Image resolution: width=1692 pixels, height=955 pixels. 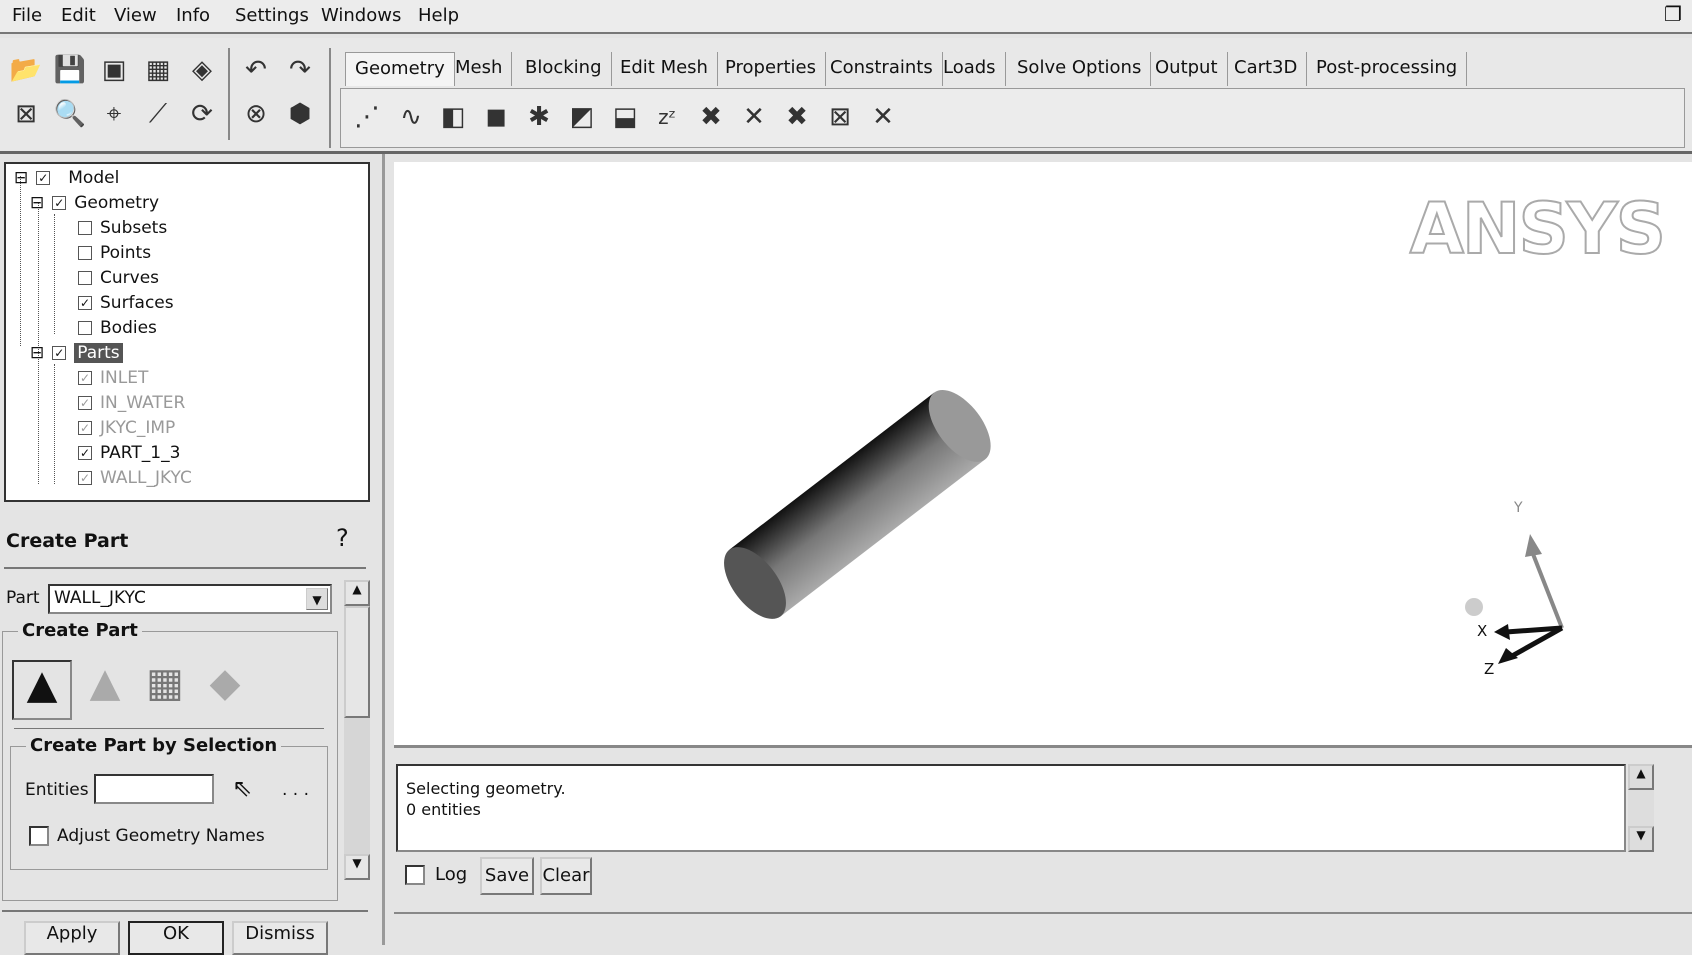 I want to click on adjust-names-checkbox, so click(x=39, y=836).